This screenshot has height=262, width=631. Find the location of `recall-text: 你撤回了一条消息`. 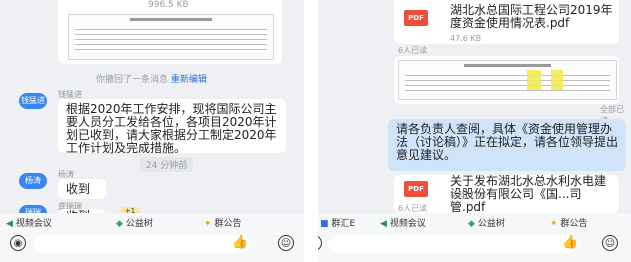

recall-text: 你撤回了一条消息 is located at coordinates (132, 80).